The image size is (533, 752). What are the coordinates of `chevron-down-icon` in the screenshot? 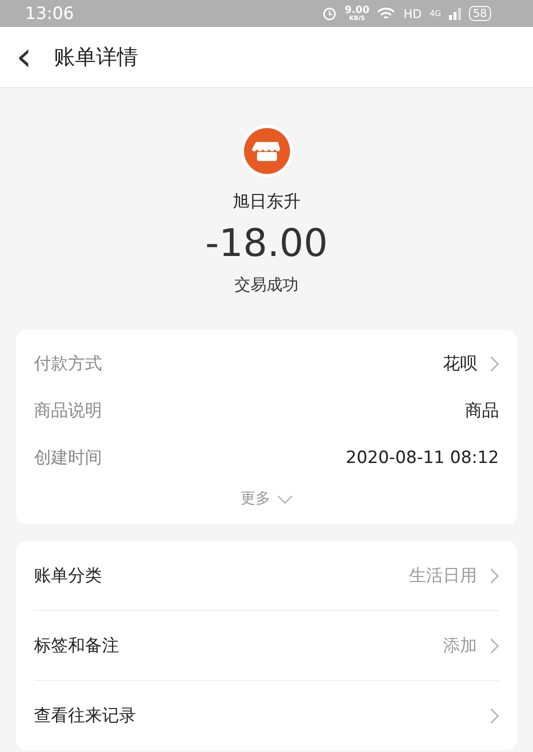 It's located at (284, 499).